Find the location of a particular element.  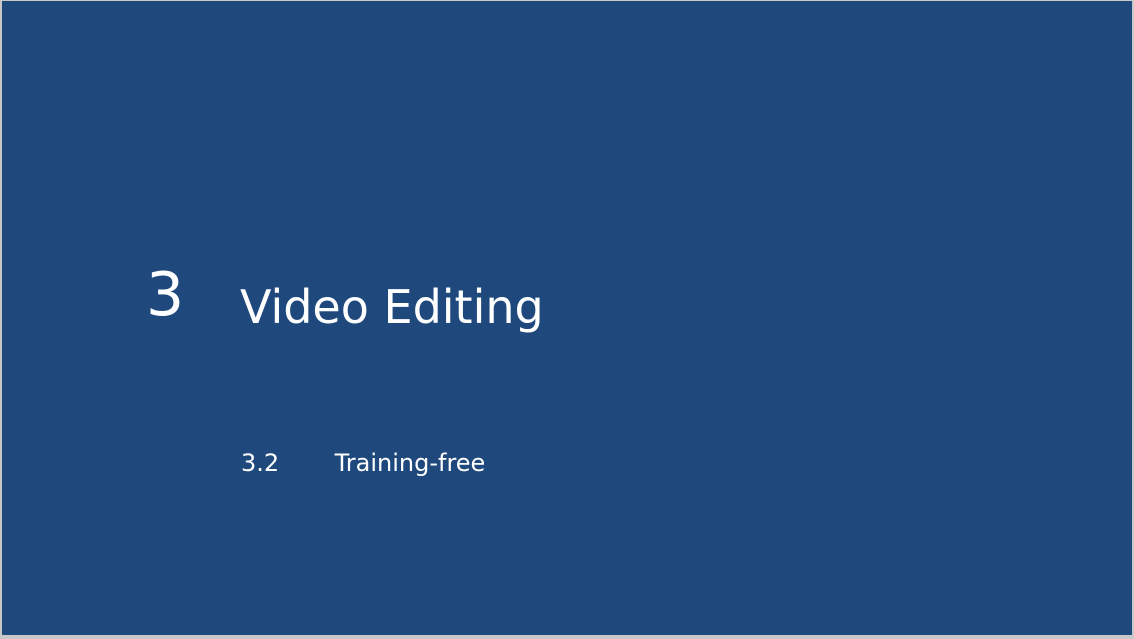

section-number: 3 is located at coordinates (165, 295).